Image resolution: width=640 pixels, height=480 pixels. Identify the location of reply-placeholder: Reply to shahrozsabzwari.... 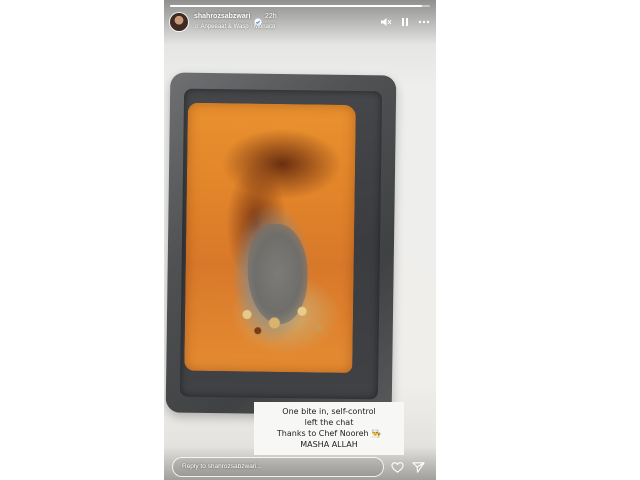
(222, 466).